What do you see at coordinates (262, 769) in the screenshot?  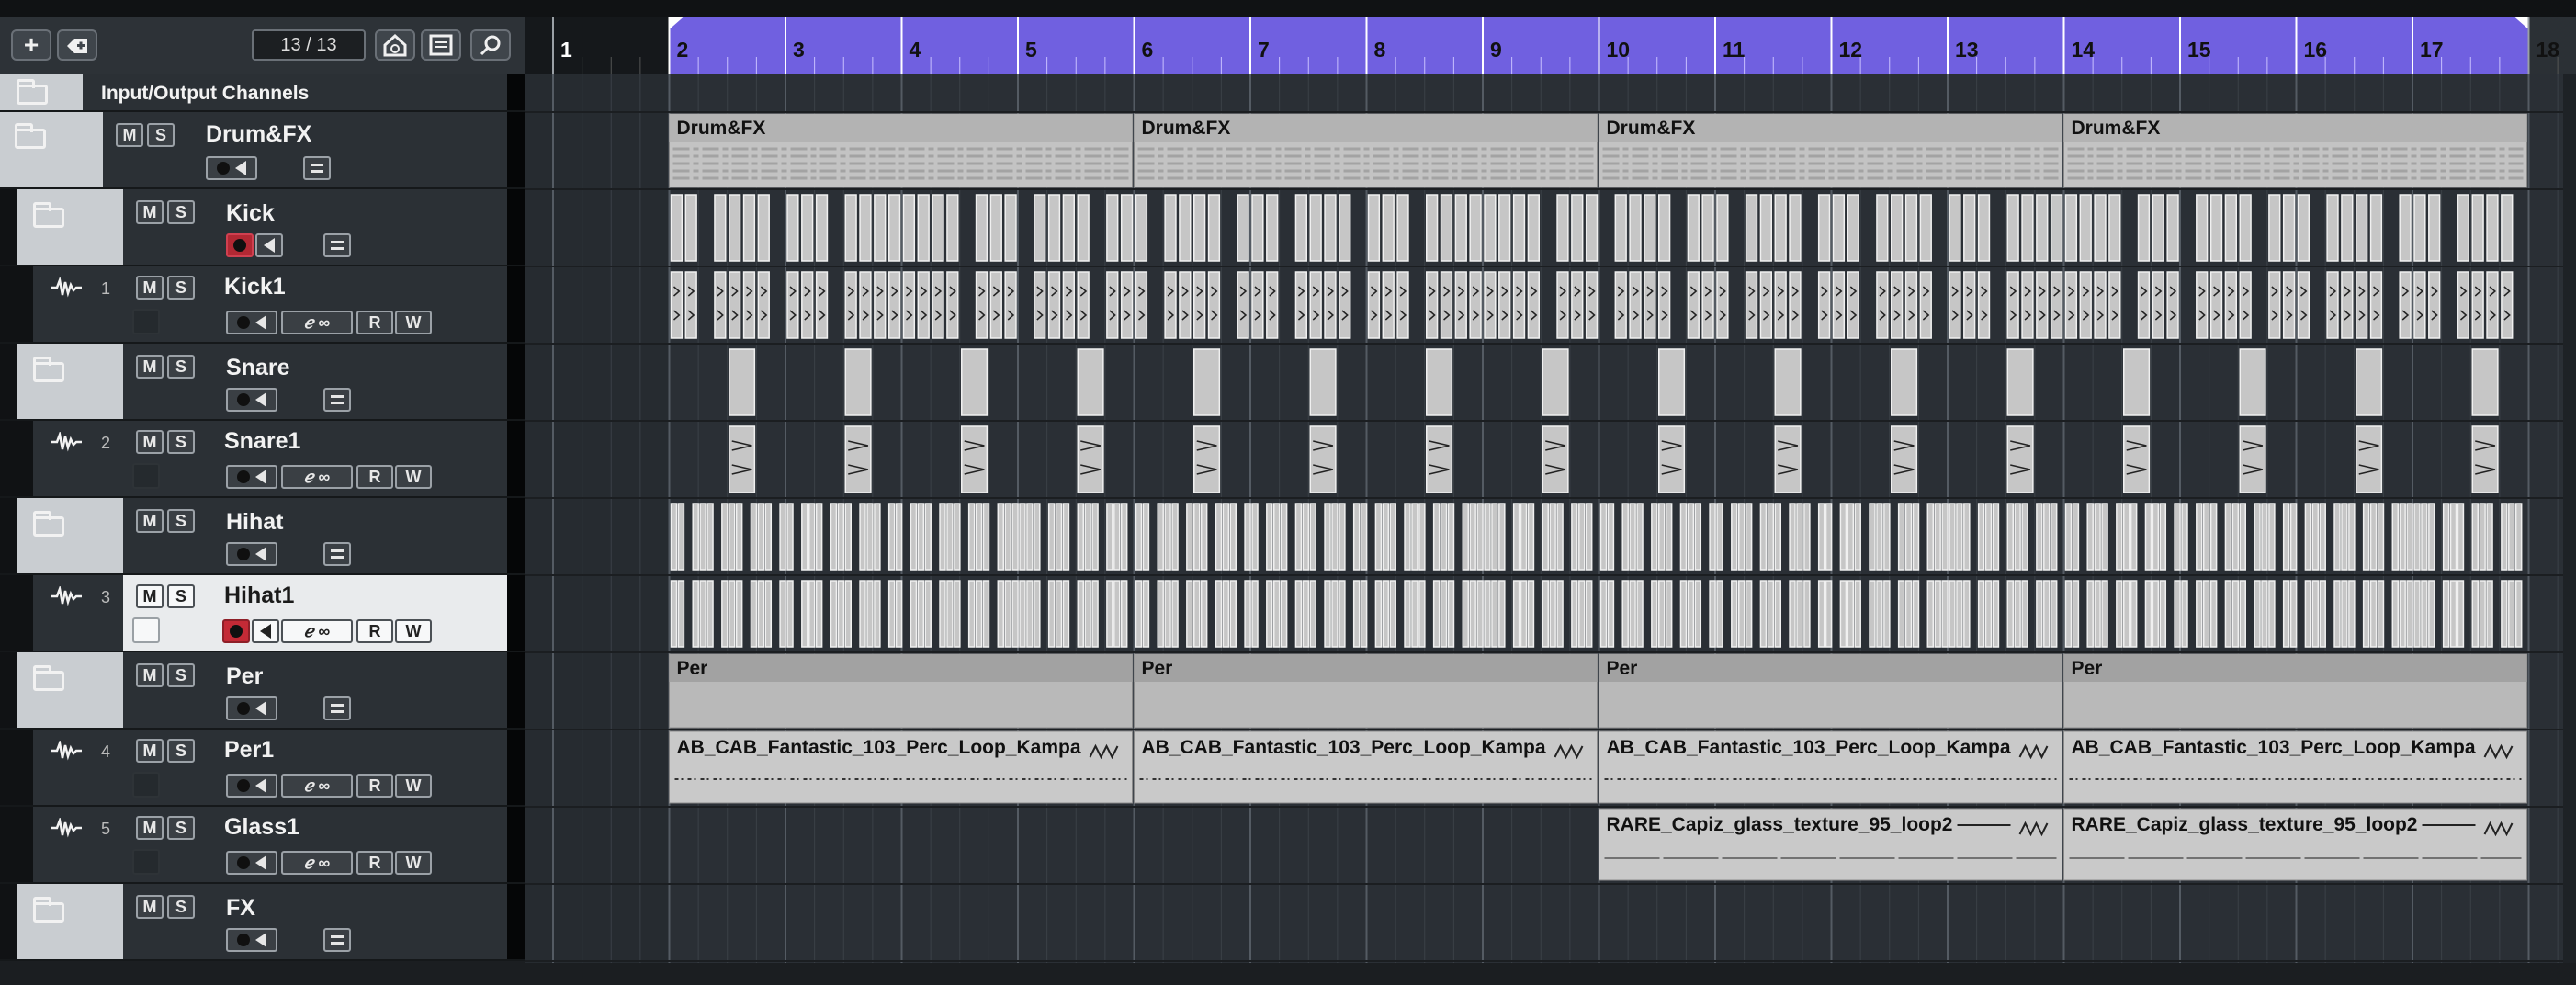 I see `track-per1: M S Per1 ℯ ∞ R W 4` at bounding box center [262, 769].